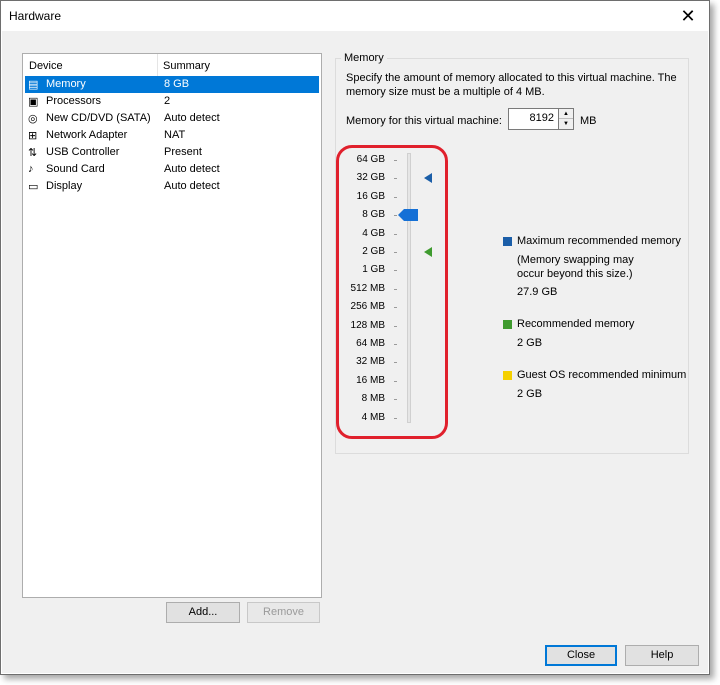 Image resolution: width=720 pixels, height=685 pixels. Describe the element at coordinates (367, 325) in the screenshot. I see `scale-tick-label: 128 MB` at that location.